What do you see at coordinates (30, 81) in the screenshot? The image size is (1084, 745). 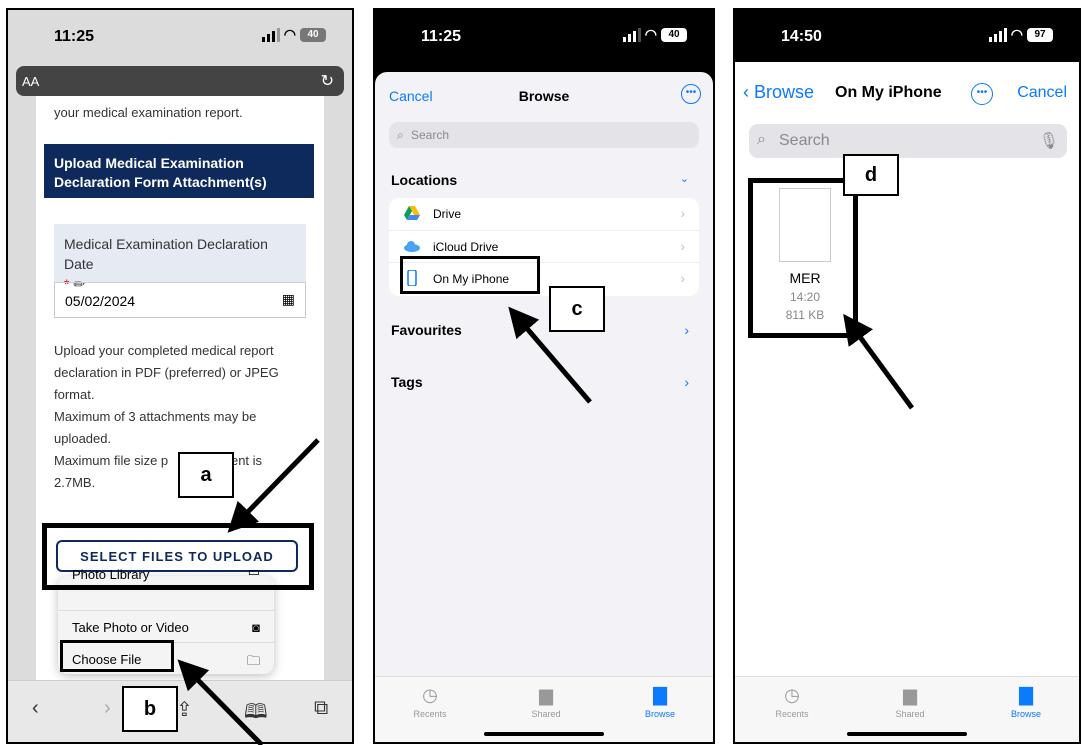 I see `reader-aa-button: AA` at bounding box center [30, 81].